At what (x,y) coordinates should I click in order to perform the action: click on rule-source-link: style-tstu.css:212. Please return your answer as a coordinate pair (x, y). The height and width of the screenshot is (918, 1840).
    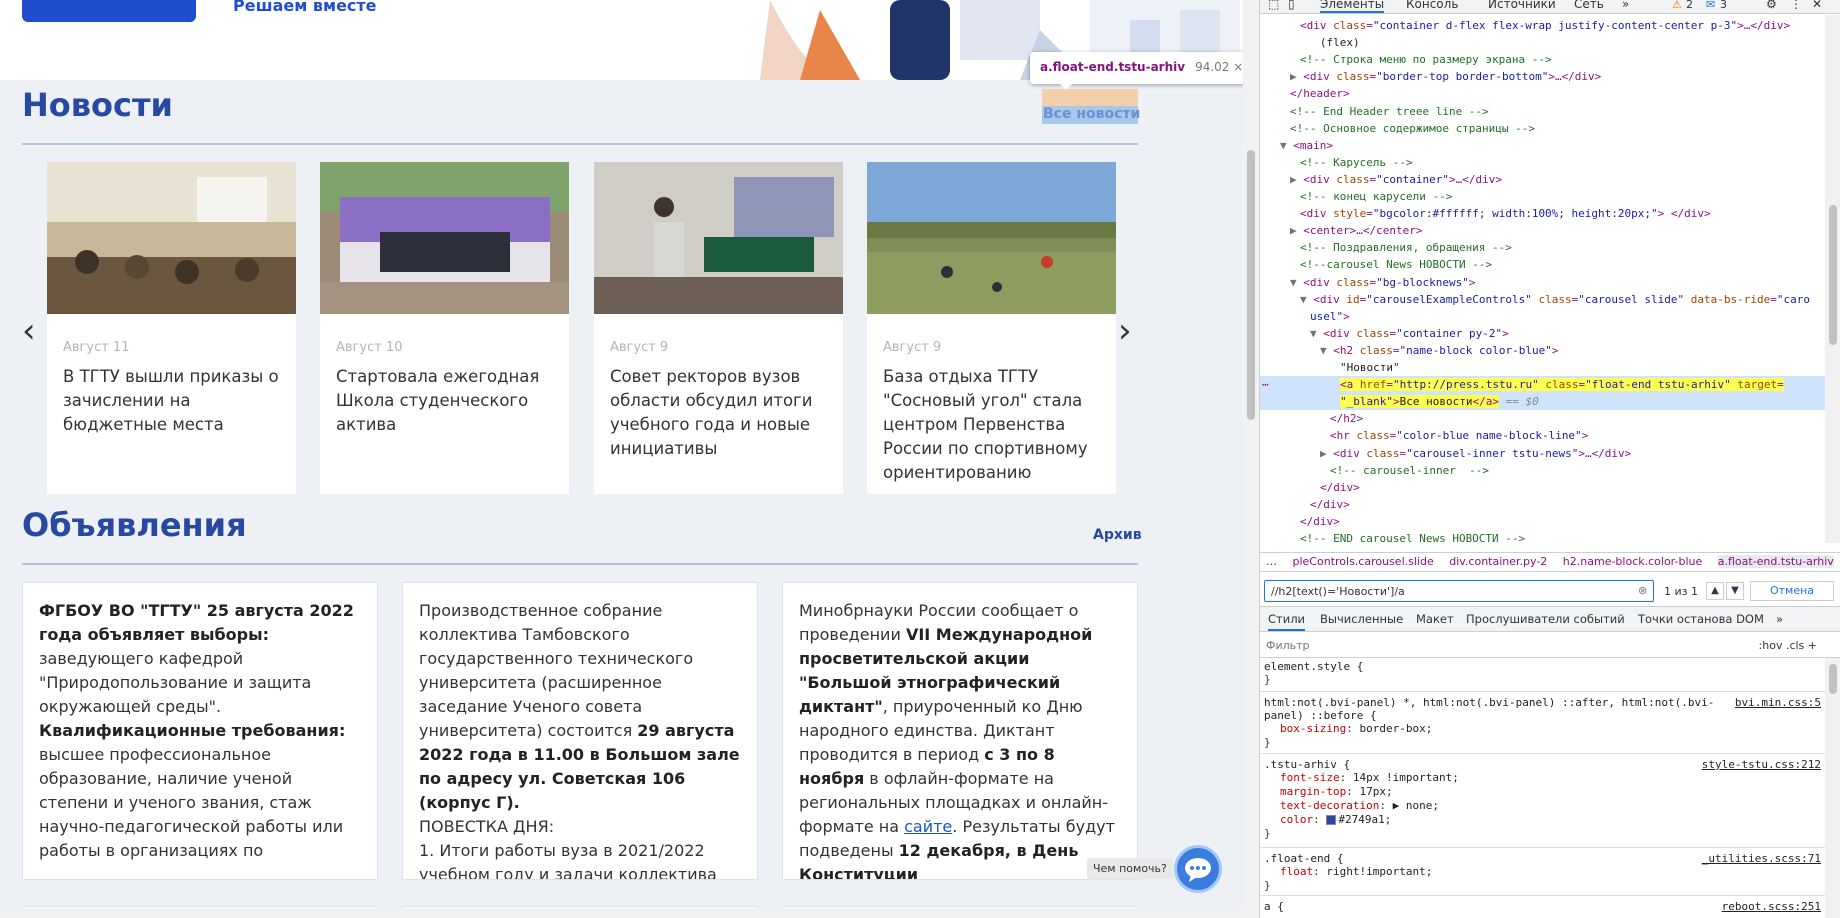
    Looking at the image, I should click on (1761, 764).